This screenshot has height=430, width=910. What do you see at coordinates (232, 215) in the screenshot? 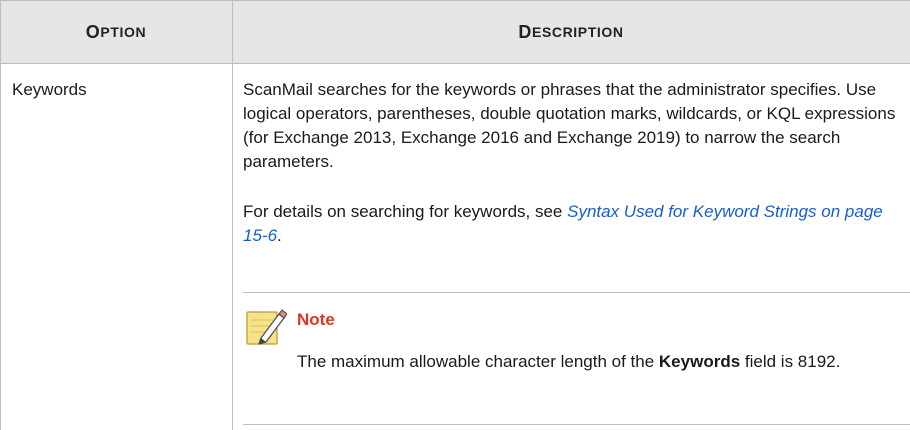
I see `table-column-divider` at bounding box center [232, 215].